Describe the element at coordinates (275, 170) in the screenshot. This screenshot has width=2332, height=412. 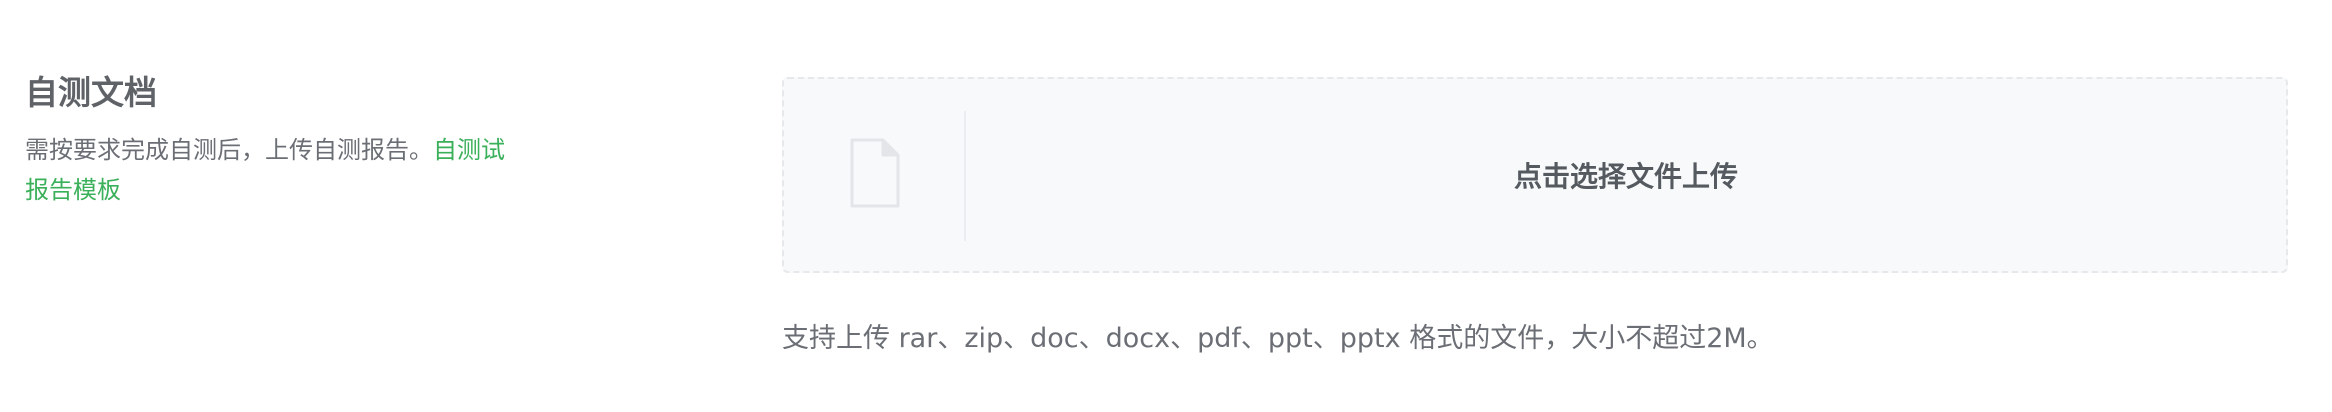
I see `section-description: 需按要求完成自测后，上传自测报告。自测试报告模板` at that location.